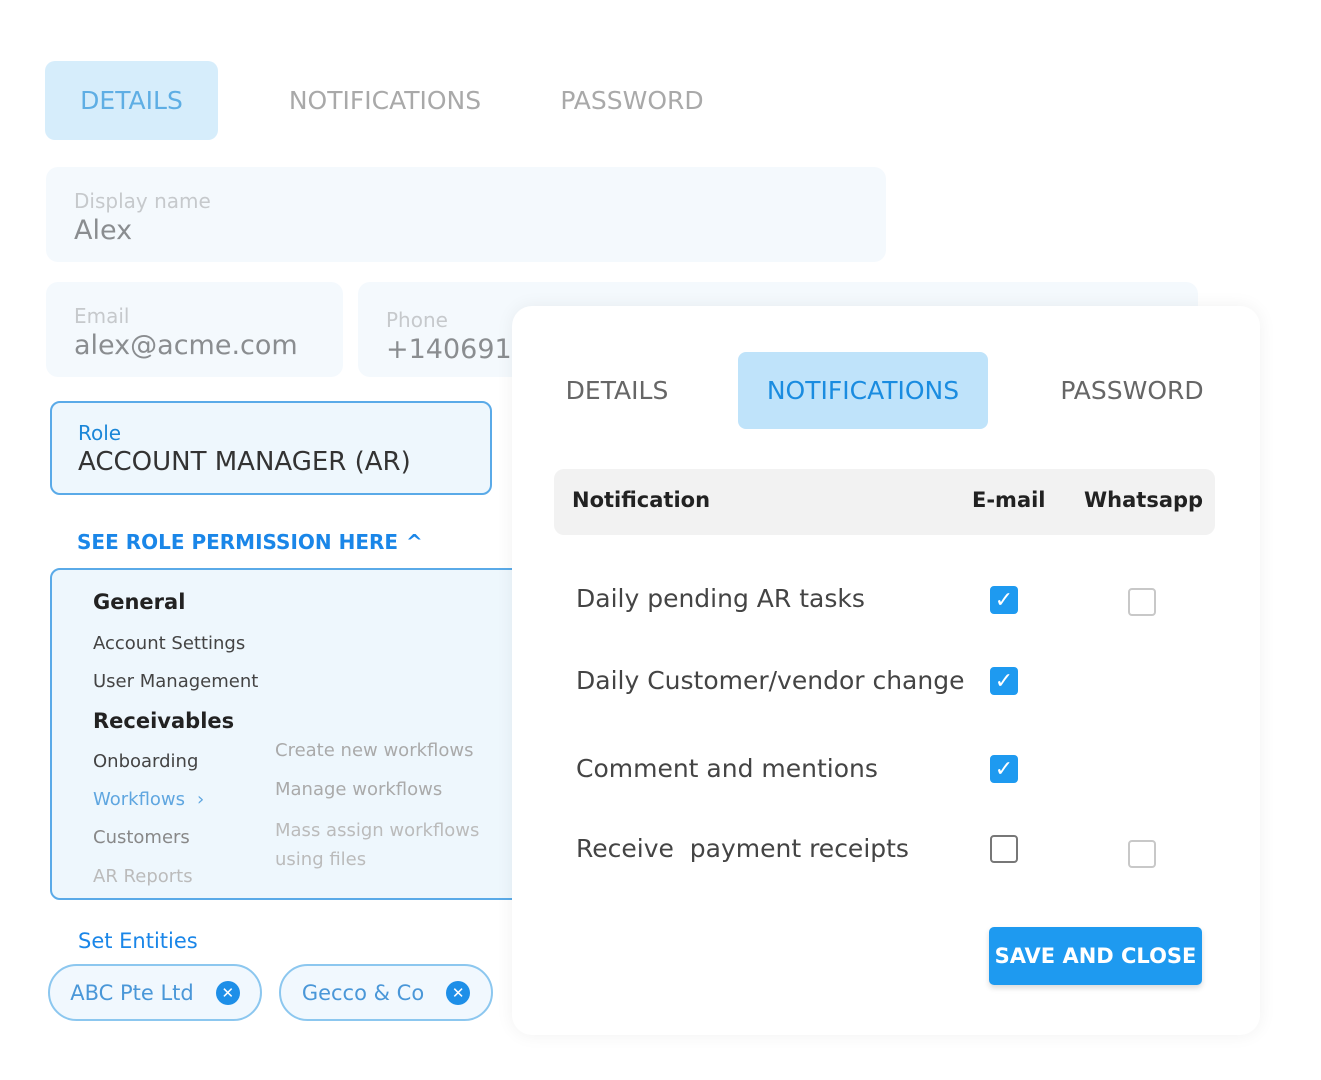 The image size is (1321, 1080). I want to click on role-select: Role ACCOUNT MANAGER (AR), so click(271, 448).